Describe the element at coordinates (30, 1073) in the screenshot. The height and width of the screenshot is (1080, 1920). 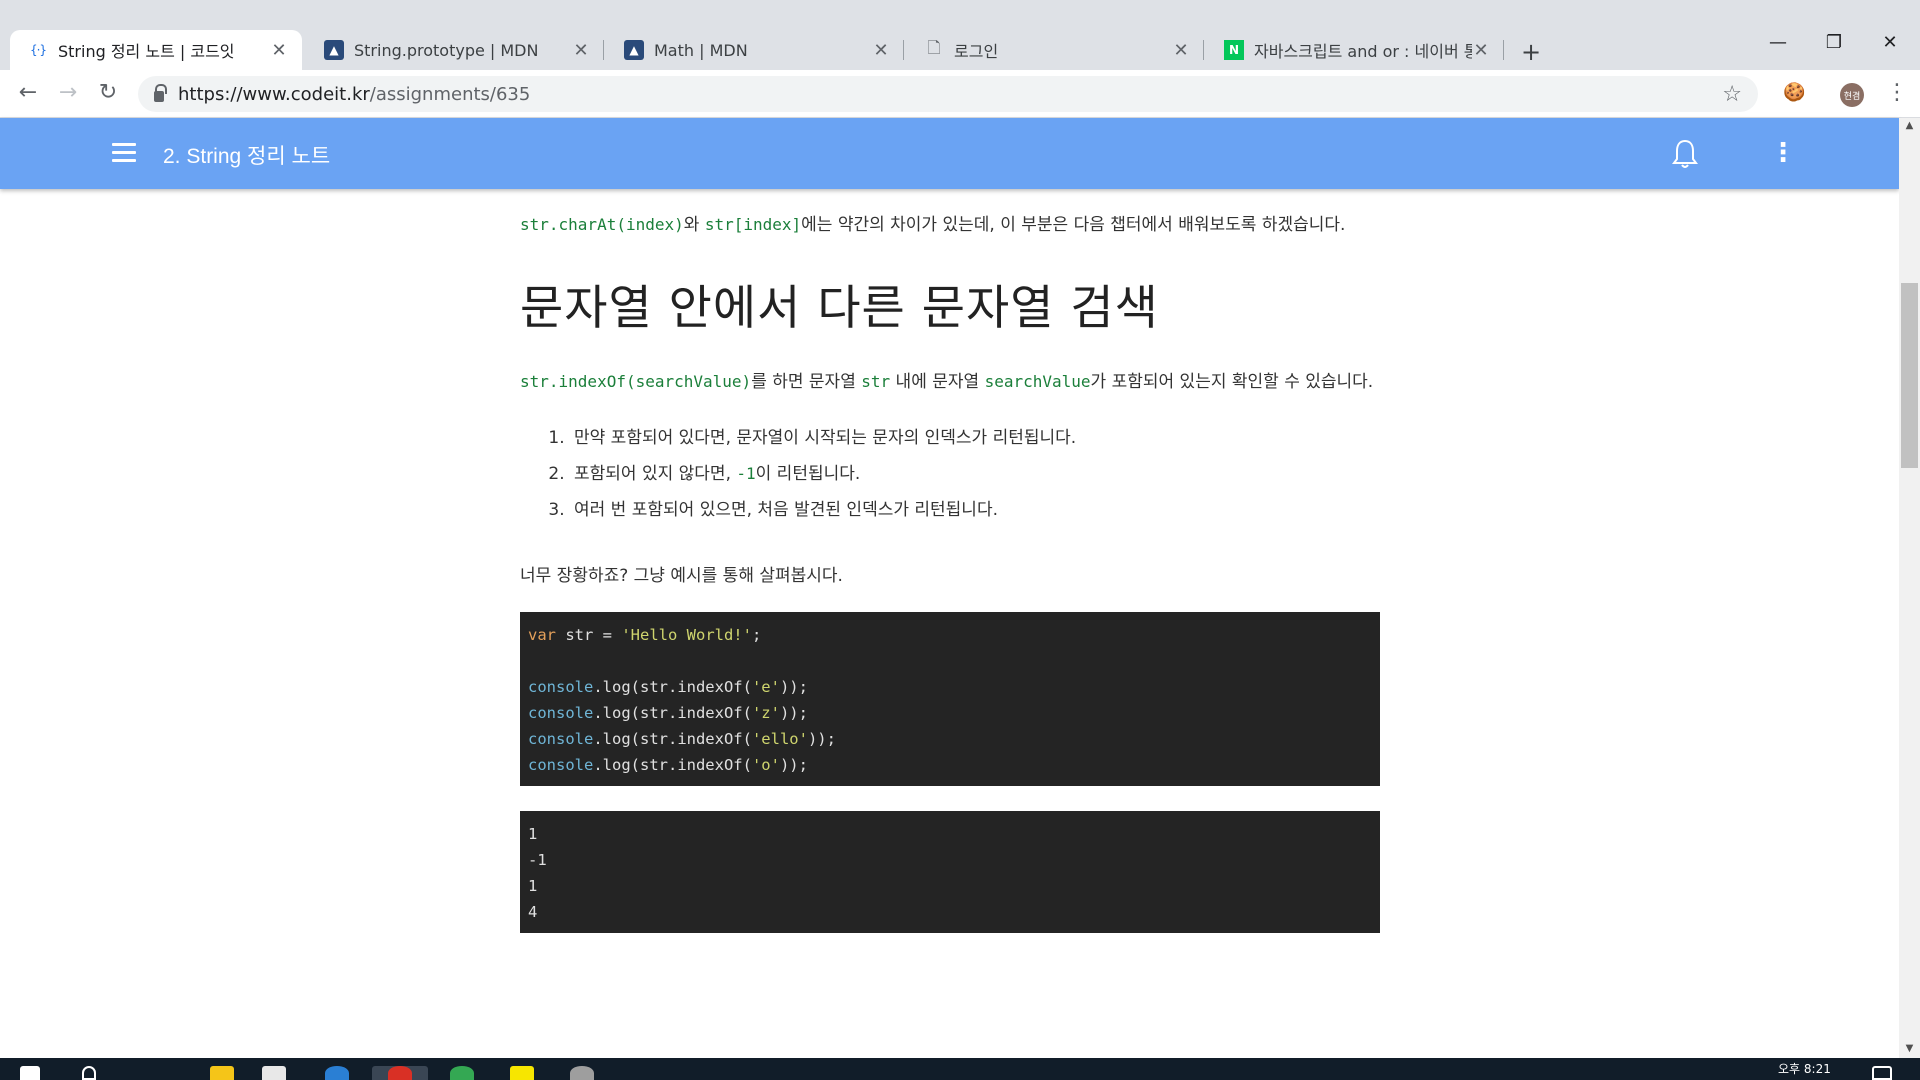
I see `windows-start-icon` at that location.